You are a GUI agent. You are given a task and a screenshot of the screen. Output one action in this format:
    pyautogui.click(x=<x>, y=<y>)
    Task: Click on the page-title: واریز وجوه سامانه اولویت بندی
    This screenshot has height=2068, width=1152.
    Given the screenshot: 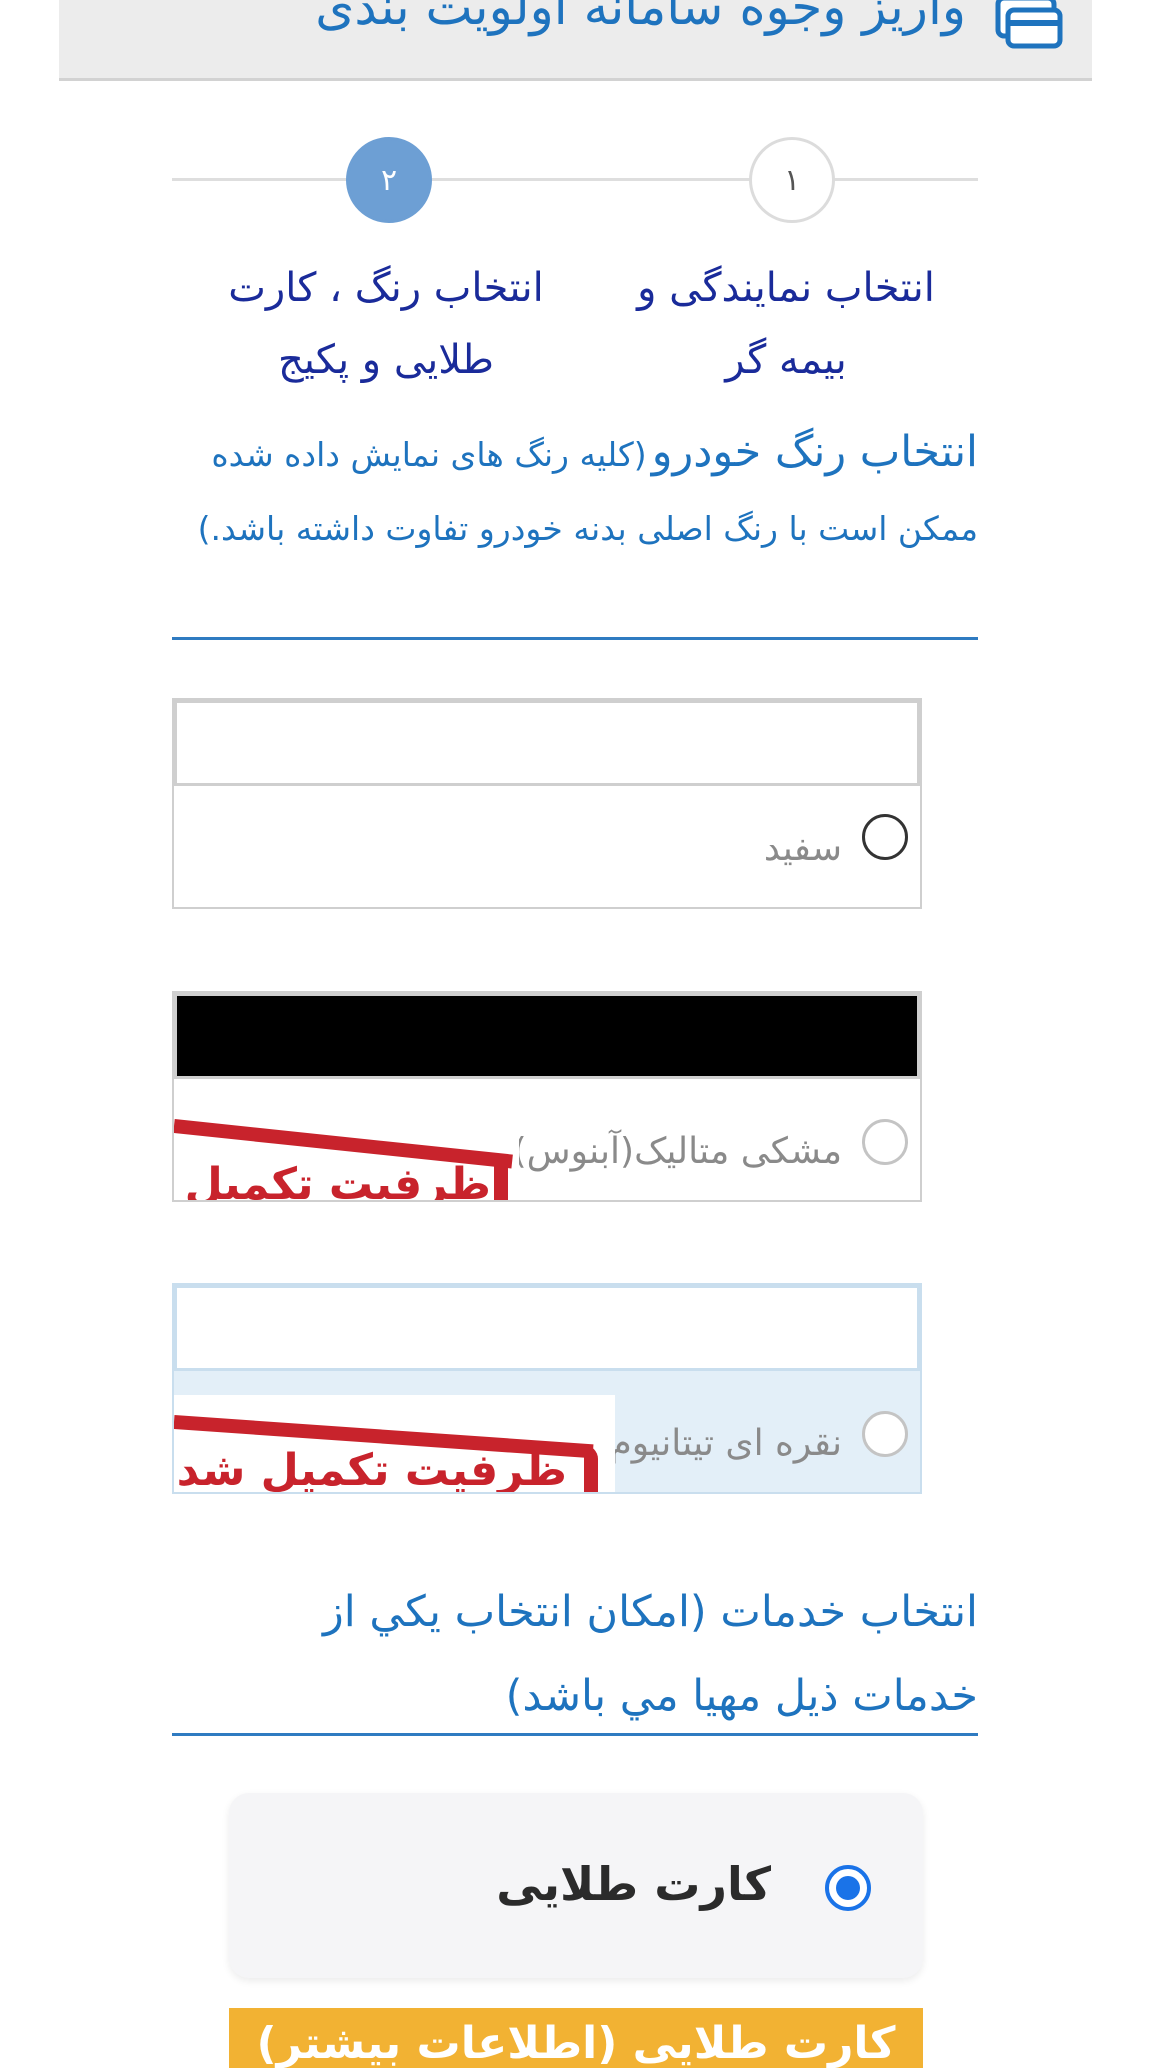 What is the action you would take?
    pyautogui.click(x=640, y=18)
    